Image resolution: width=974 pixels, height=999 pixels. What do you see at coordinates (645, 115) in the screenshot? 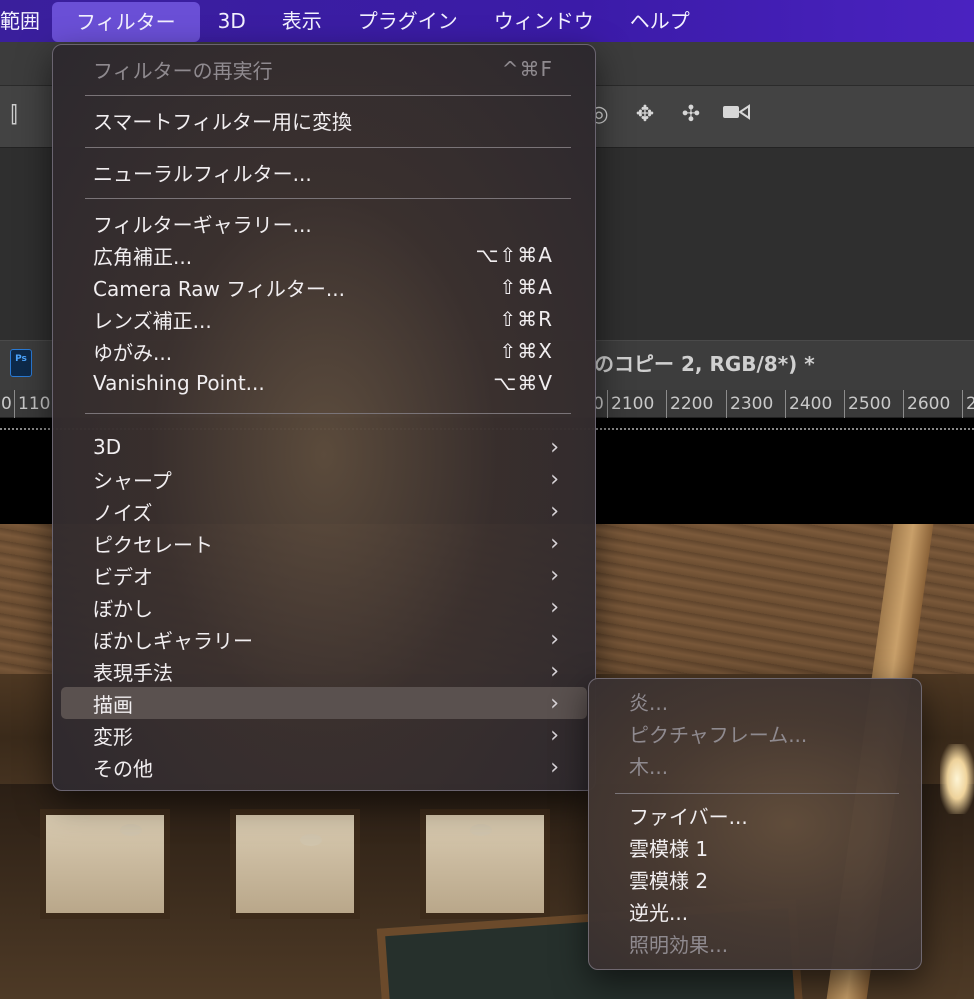
I see `pan-3d-icon: ✥` at bounding box center [645, 115].